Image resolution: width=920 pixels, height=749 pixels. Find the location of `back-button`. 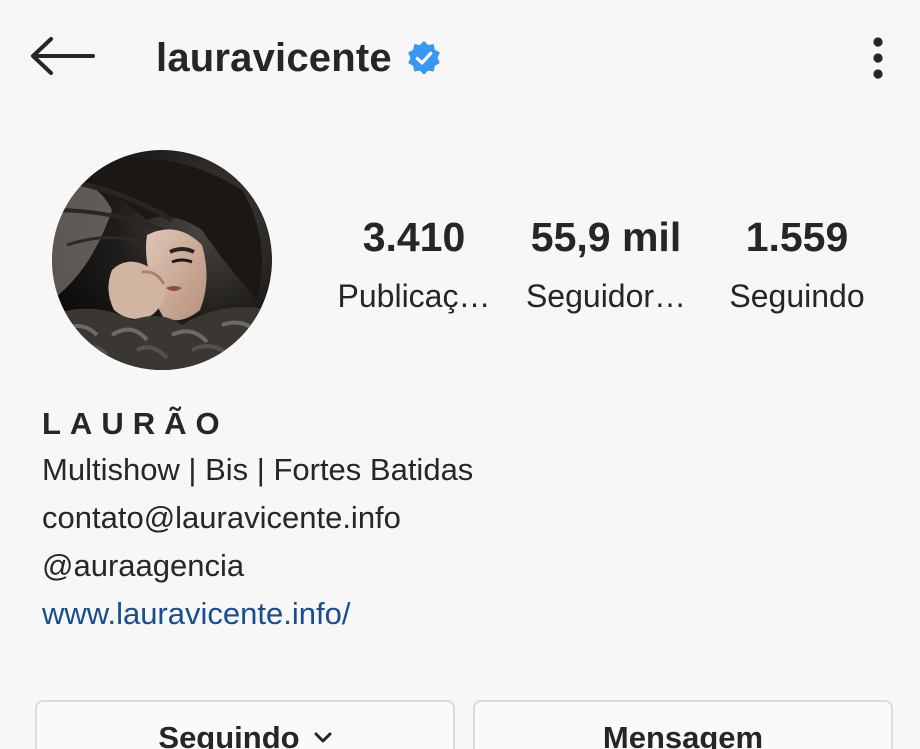

back-button is located at coordinates (62, 56).